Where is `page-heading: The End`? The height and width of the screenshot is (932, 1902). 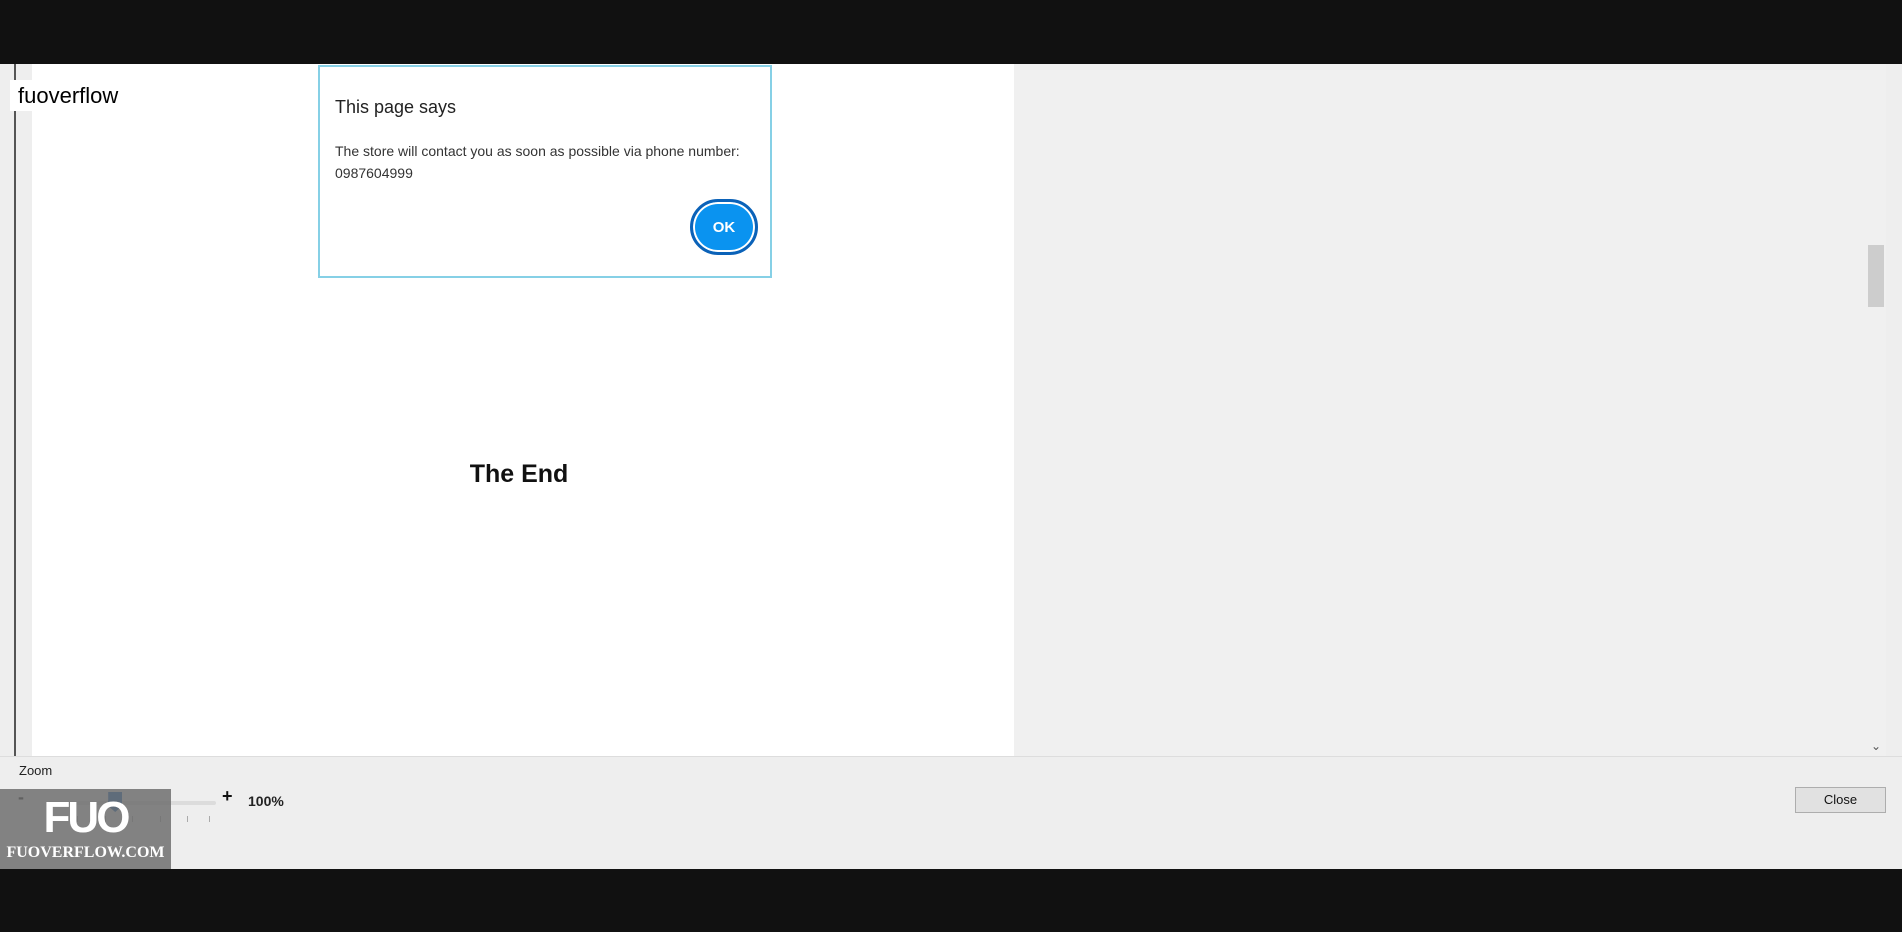 page-heading: The End is located at coordinates (519, 474).